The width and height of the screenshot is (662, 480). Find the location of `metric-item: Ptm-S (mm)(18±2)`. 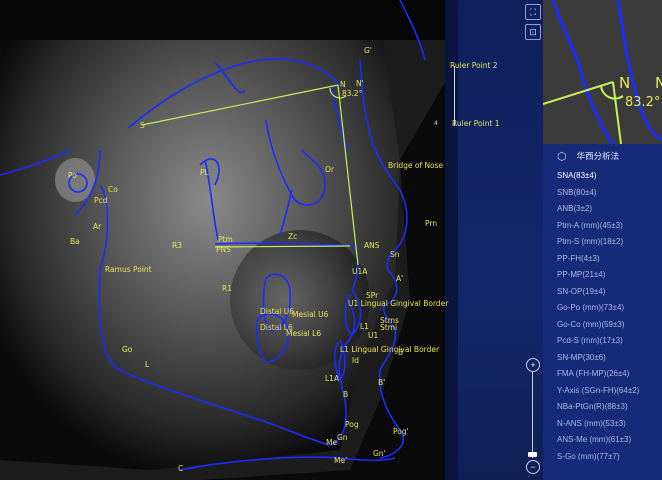

metric-item: Ptm-S (mm)(18±2) is located at coordinates (602, 242).